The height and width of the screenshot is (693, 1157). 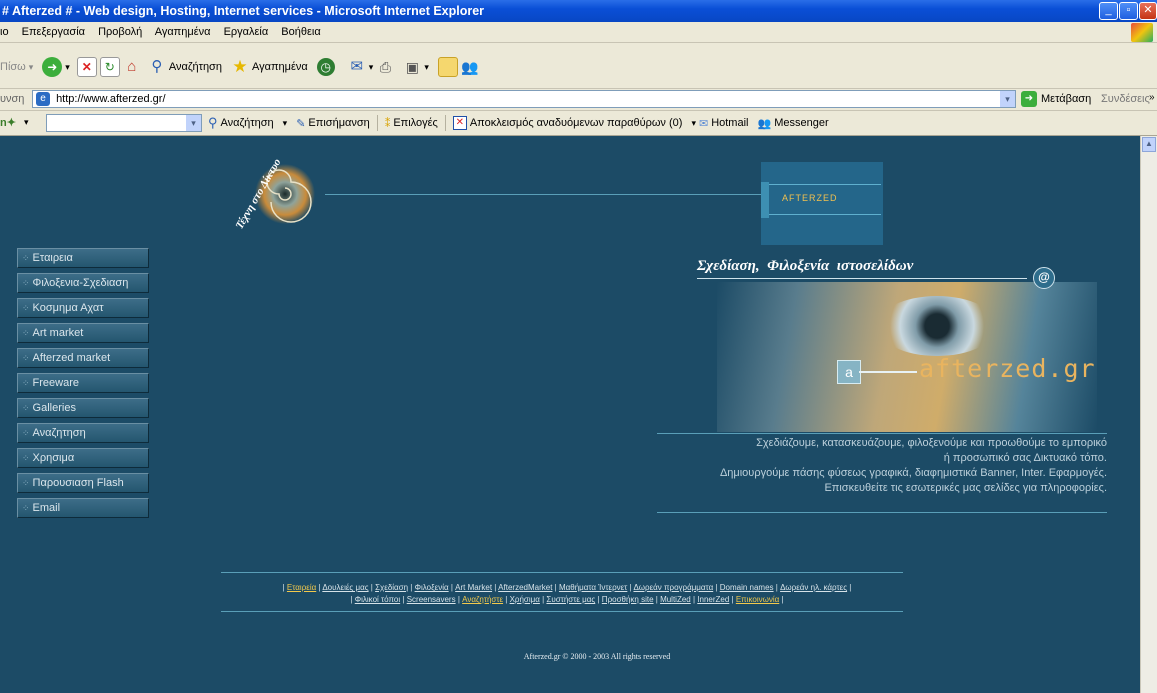 What do you see at coordinates (300, 123) in the screenshot?
I see `highlight-pen-icon: ✎` at bounding box center [300, 123].